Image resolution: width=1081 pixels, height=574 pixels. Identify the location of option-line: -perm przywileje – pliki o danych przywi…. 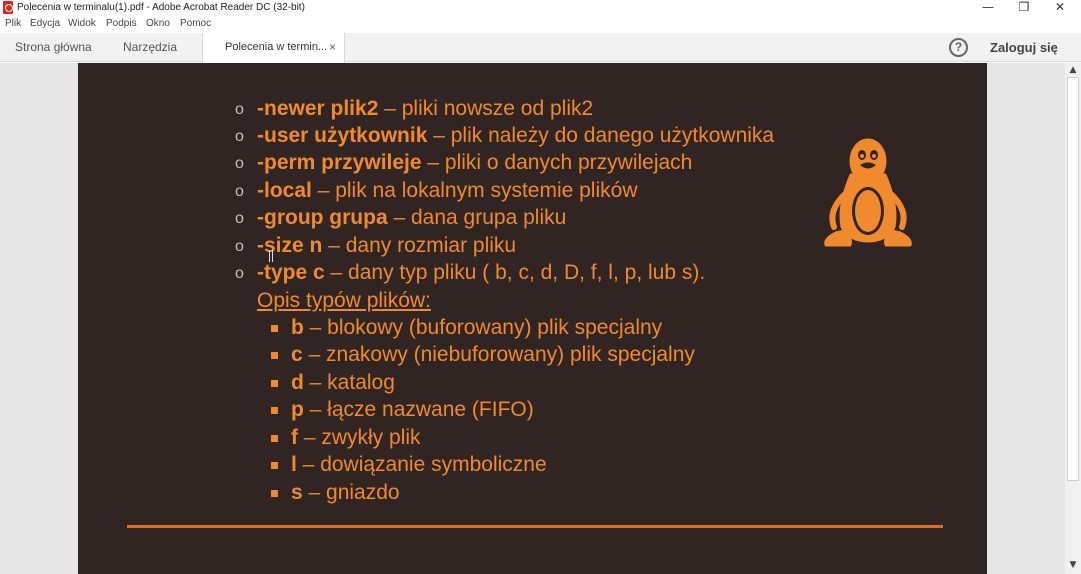
(474, 163).